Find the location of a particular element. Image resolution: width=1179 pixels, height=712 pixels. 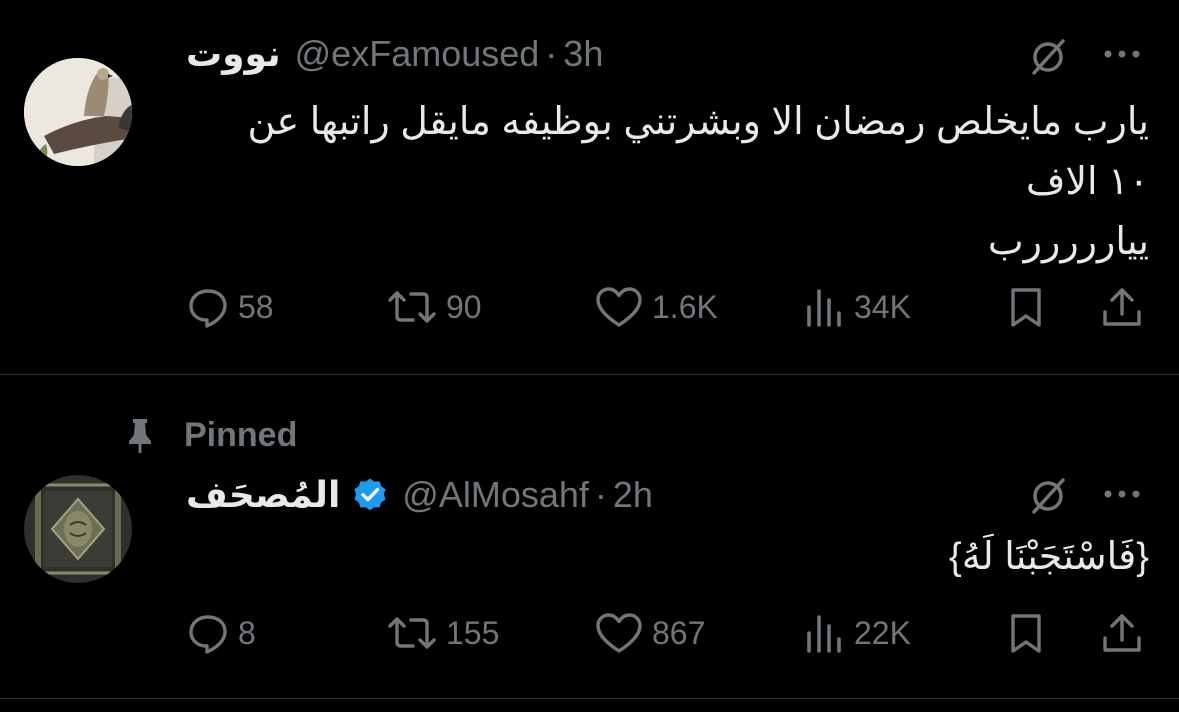

reply-button: 58 is located at coordinates (230, 307).